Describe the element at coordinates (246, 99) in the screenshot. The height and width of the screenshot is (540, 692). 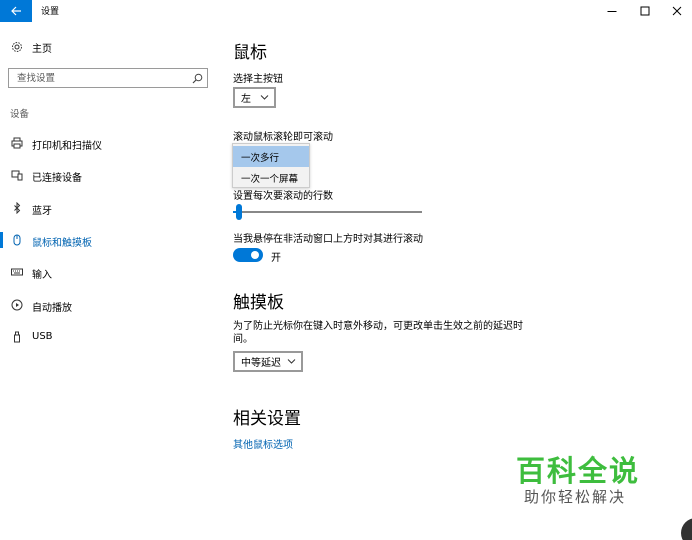
I see `primary-button-value: 左` at that location.